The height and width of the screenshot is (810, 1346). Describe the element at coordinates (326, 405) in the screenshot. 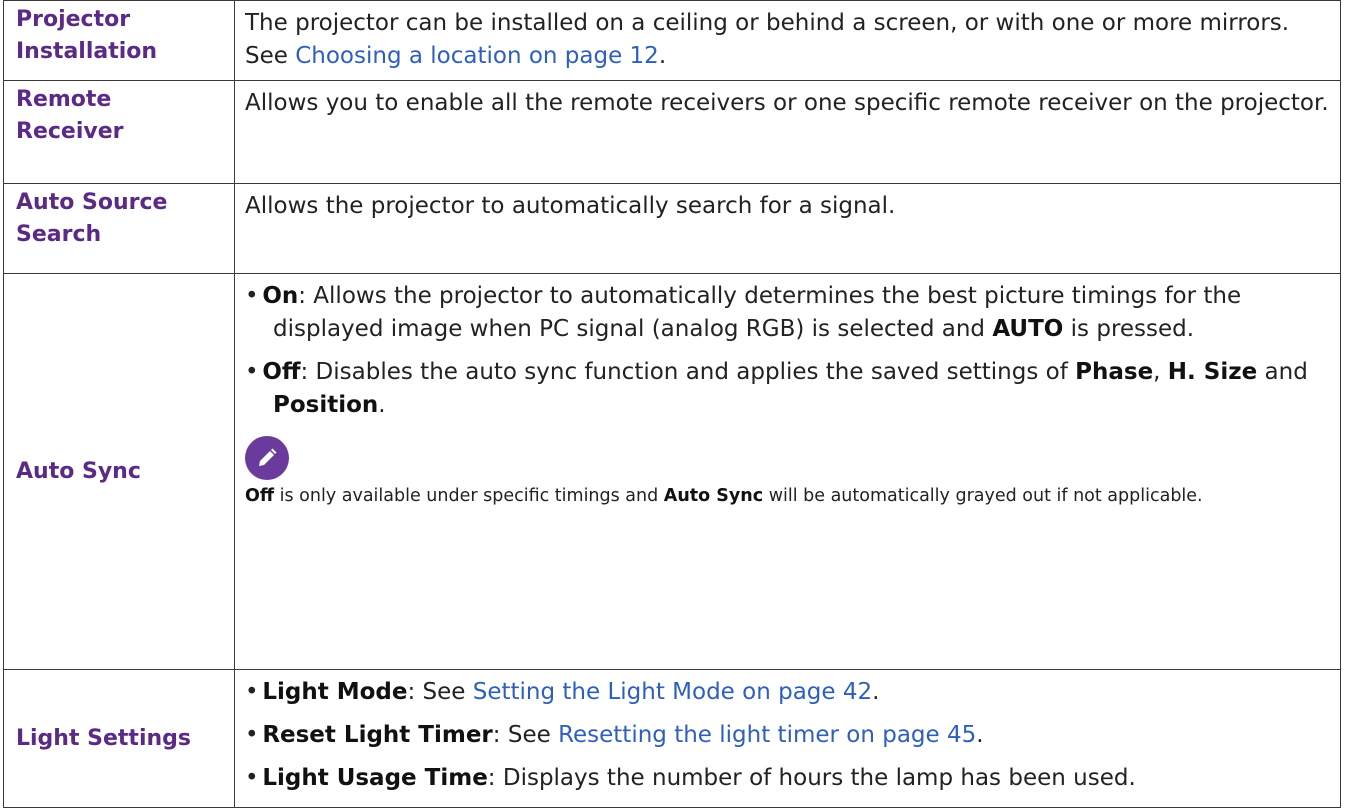

I see `position-label: Position` at that location.